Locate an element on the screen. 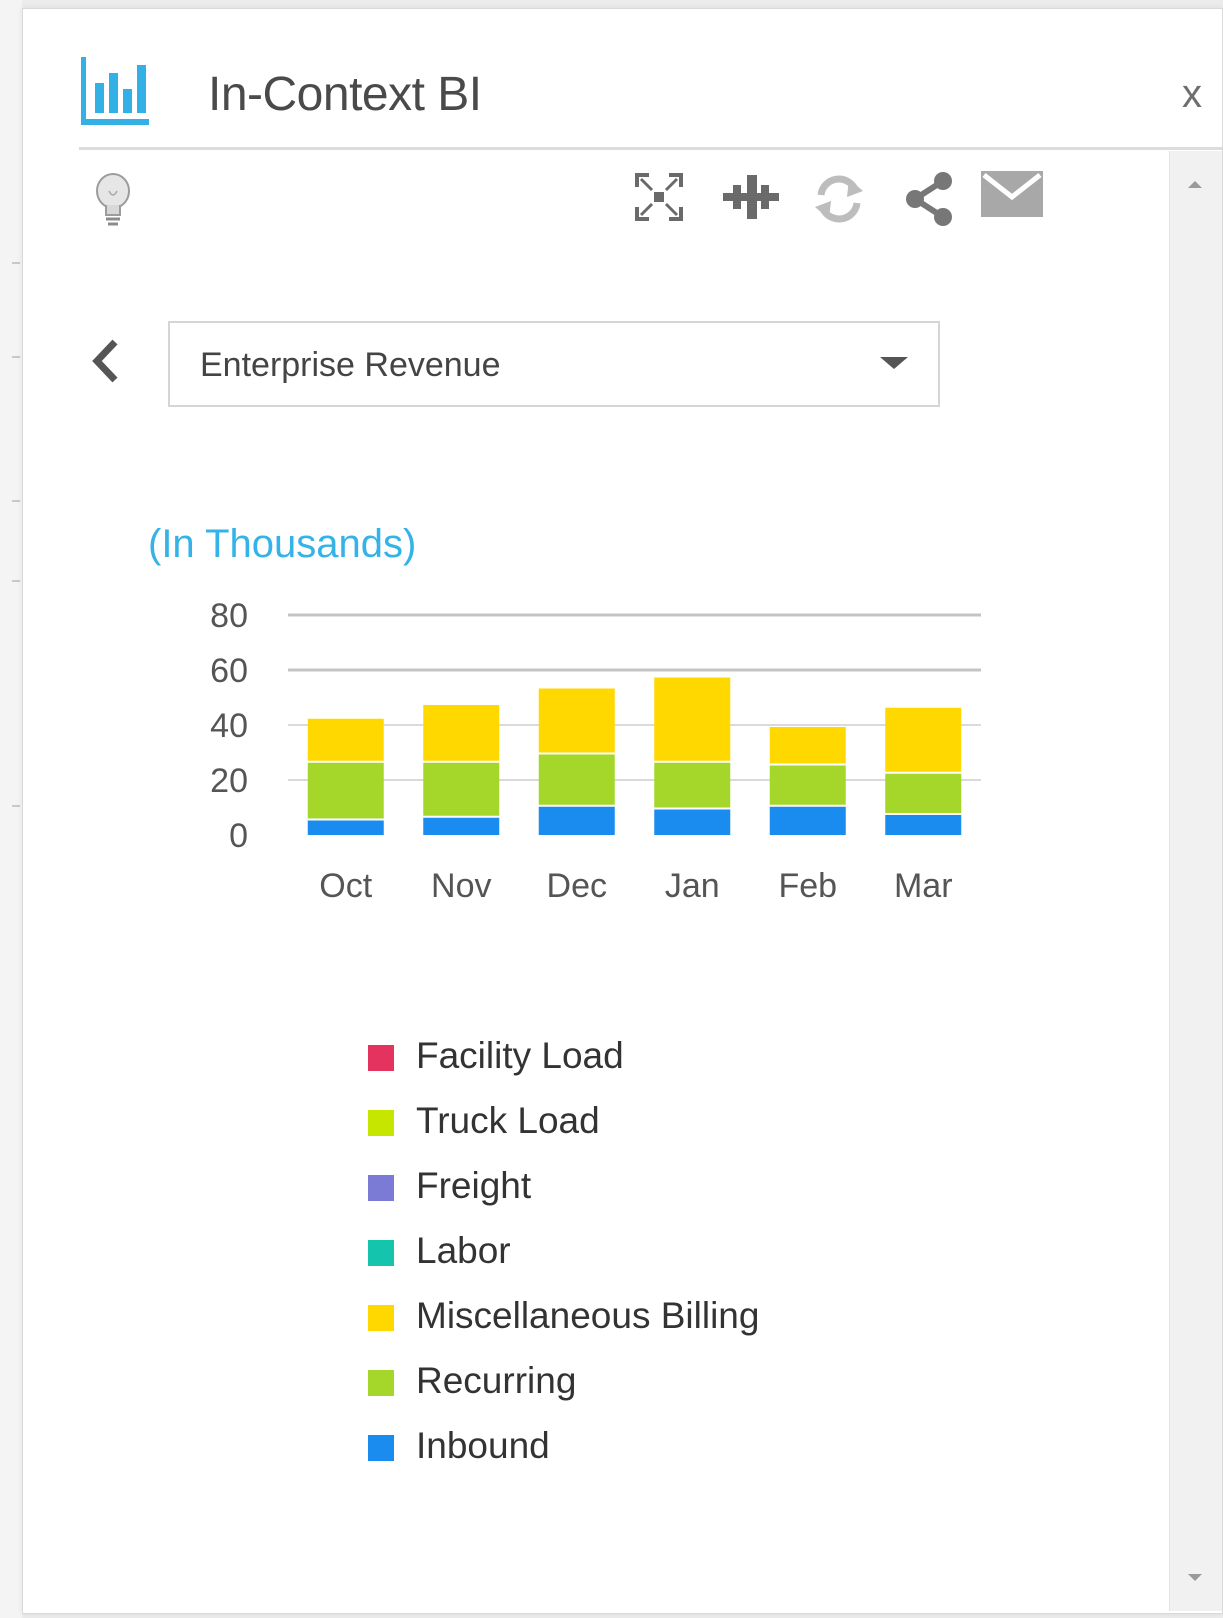 Image resolution: width=1223 pixels, height=1618 pixels. legend-label: Labor is located at coordinates (463, 1250).